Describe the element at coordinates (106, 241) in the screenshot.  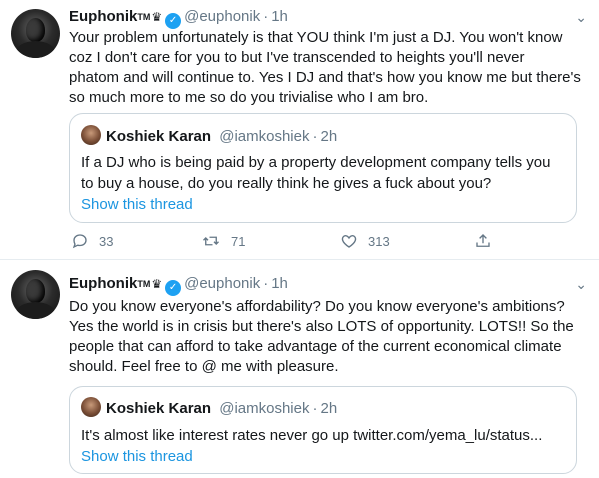
I see `reply-count: 33` at that location.